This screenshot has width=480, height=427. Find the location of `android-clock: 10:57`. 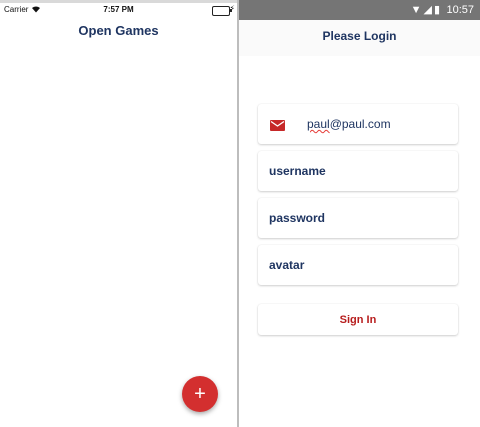

android-clock: 10:57 is located at coordinates (460, 10).